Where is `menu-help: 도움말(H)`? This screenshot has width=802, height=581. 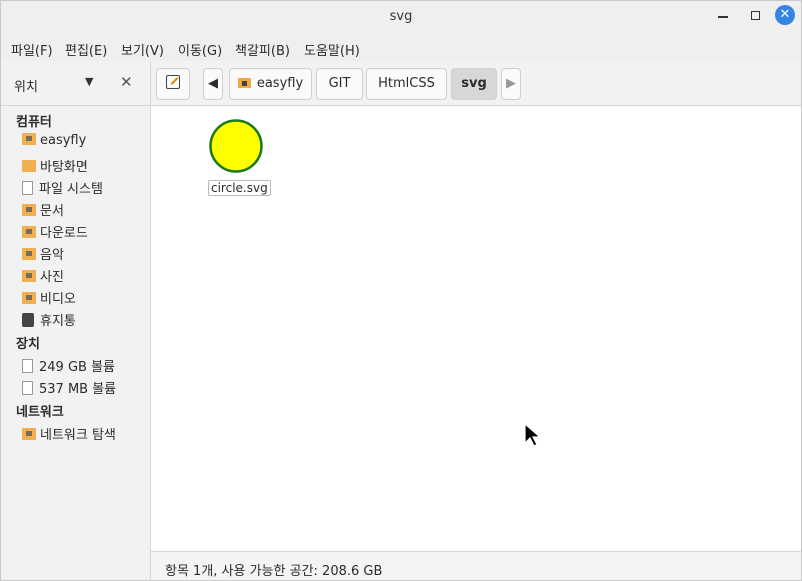
menu-help: 도움말(H) is located at coordinates (332, 49).